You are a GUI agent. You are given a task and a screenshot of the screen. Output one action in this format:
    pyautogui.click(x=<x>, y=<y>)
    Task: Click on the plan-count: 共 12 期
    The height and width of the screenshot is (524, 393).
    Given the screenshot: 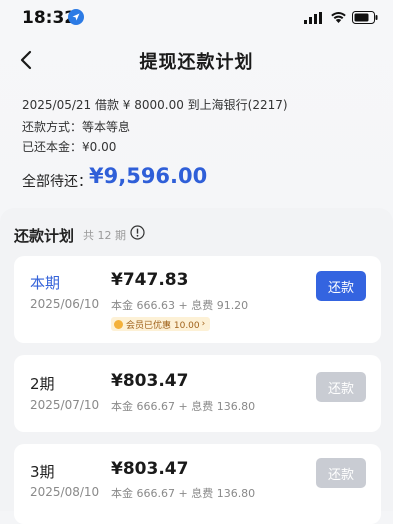 What is the action you would take?
    pyautogui.click(x=104, y=235)
    